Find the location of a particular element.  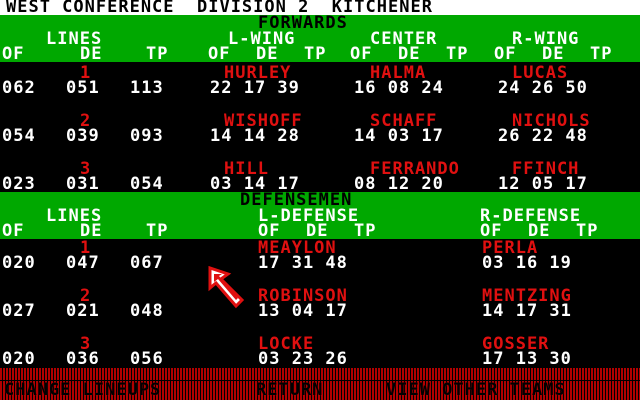

left-defense-stats: 17 31 48 is located at coordinates (303, 263).